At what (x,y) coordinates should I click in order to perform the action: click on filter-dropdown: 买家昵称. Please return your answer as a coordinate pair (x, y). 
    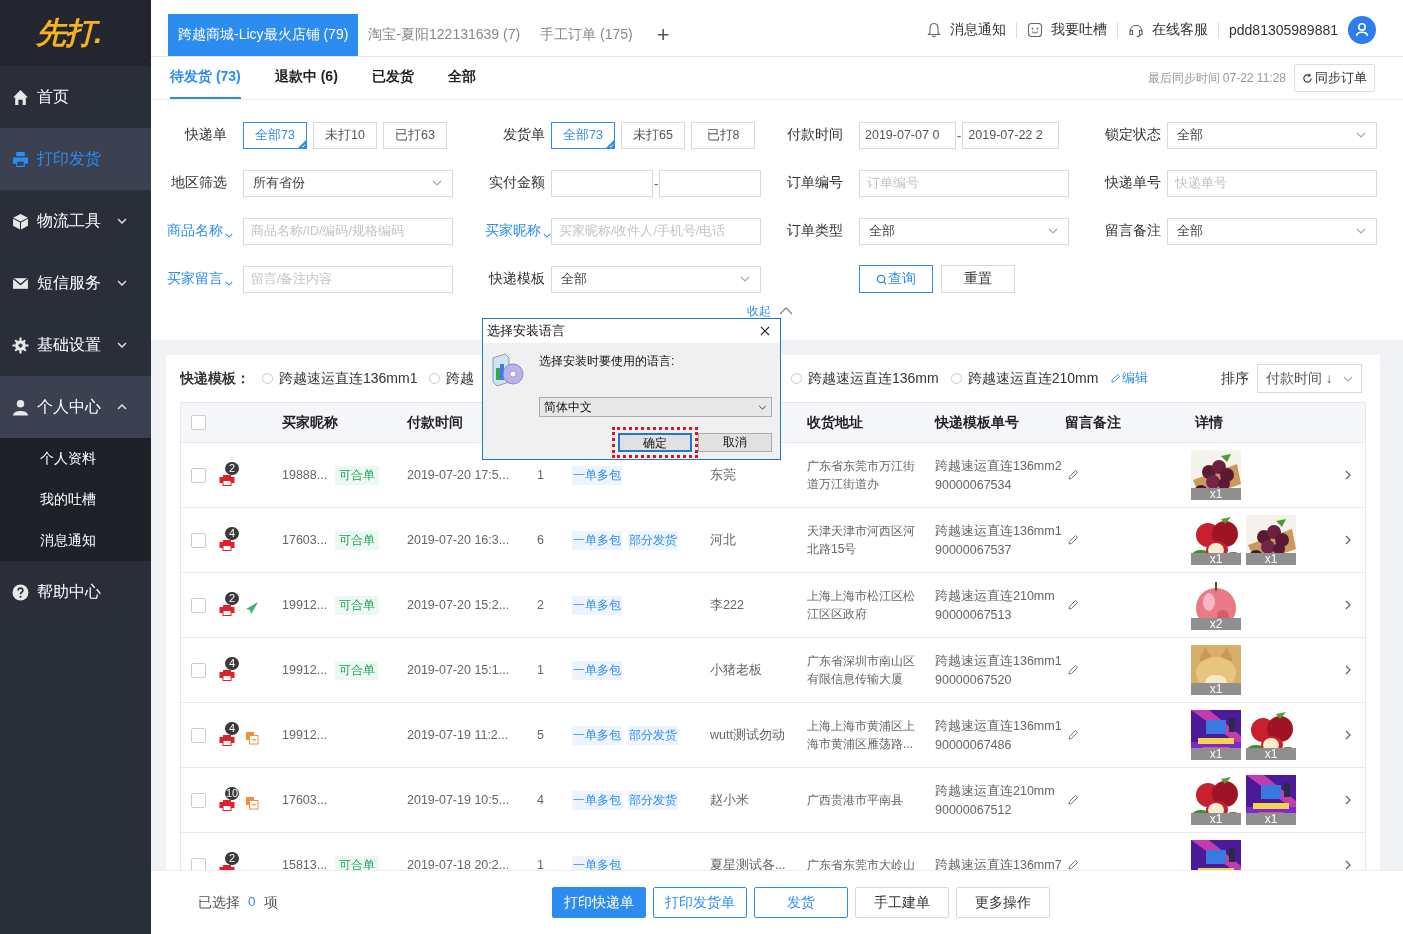
    Looking at the image, I should click on (518, 231).